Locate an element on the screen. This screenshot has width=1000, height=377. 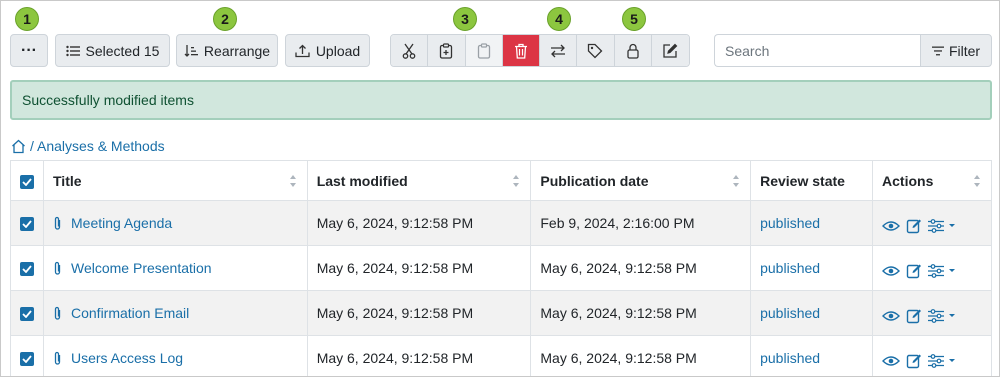
item-title-link: Meeting Agenda is located at coordinates (121, 223).